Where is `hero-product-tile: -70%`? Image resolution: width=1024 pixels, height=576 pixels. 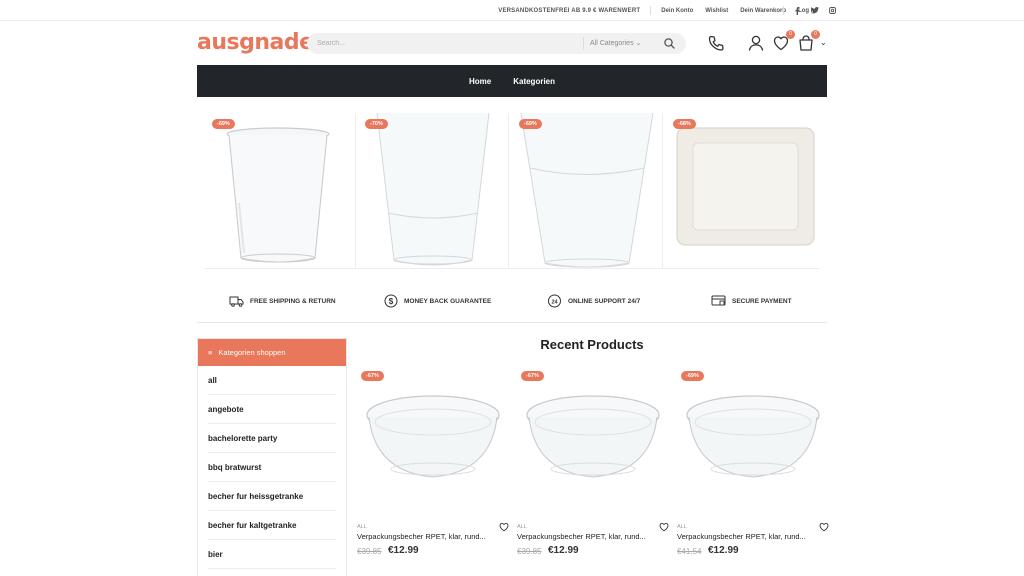 hero-product-tile: -70% is located at coordinates (433, 190).